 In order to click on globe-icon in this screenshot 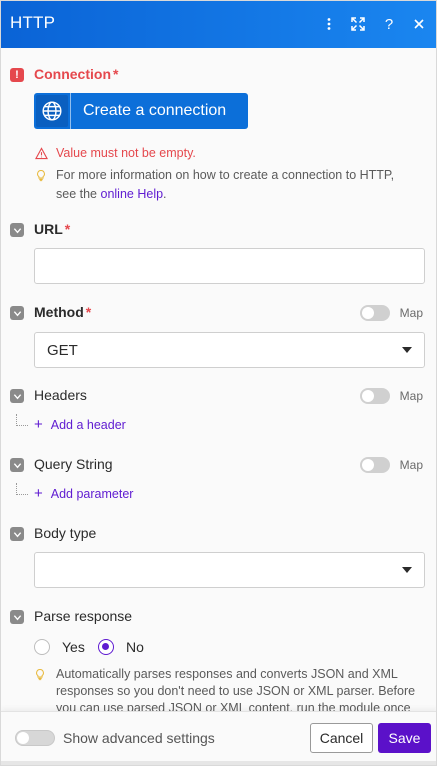, I will do `click(52, 111)`.